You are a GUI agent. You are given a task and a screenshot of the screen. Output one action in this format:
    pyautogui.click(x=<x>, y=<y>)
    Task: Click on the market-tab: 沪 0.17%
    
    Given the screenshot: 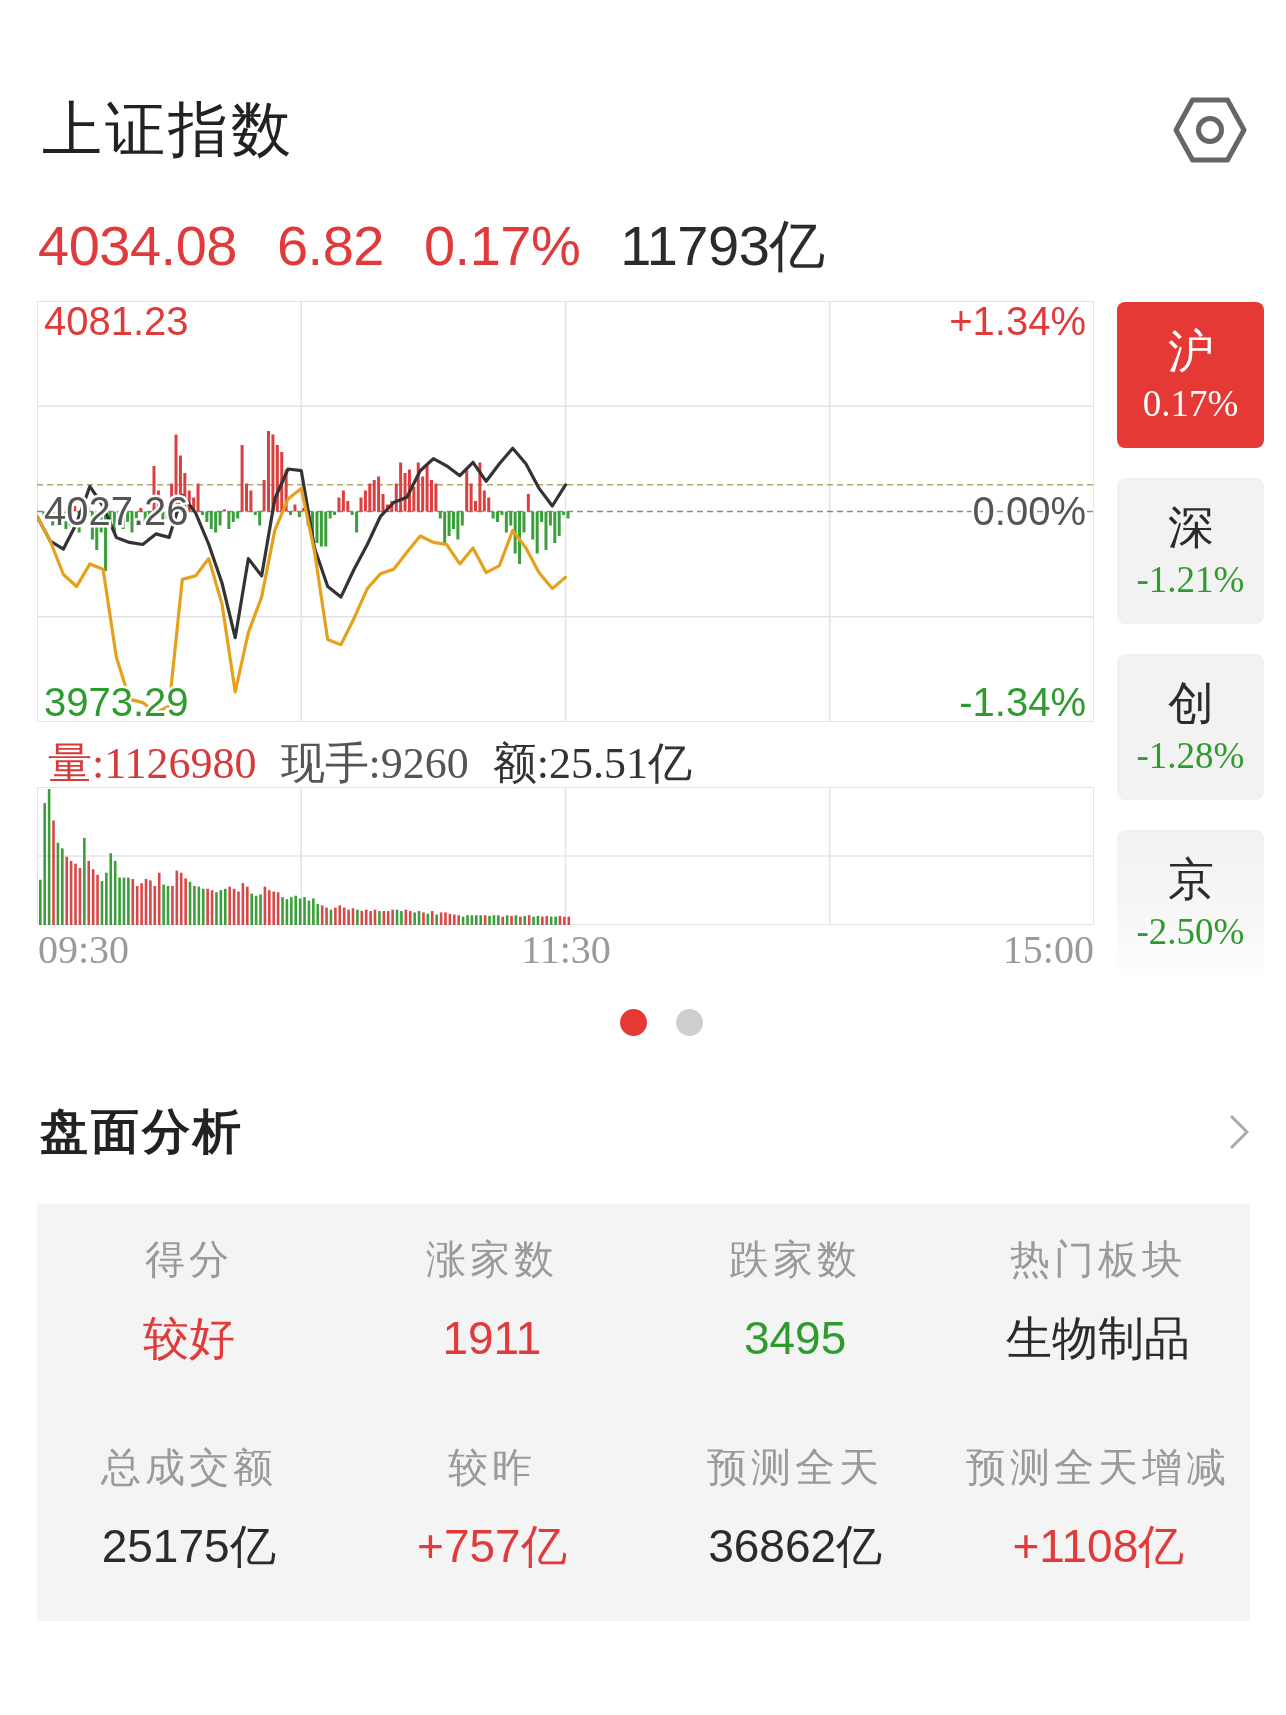 What is the action you would take?
    pyautogui.click(x=1190, y=375)
    